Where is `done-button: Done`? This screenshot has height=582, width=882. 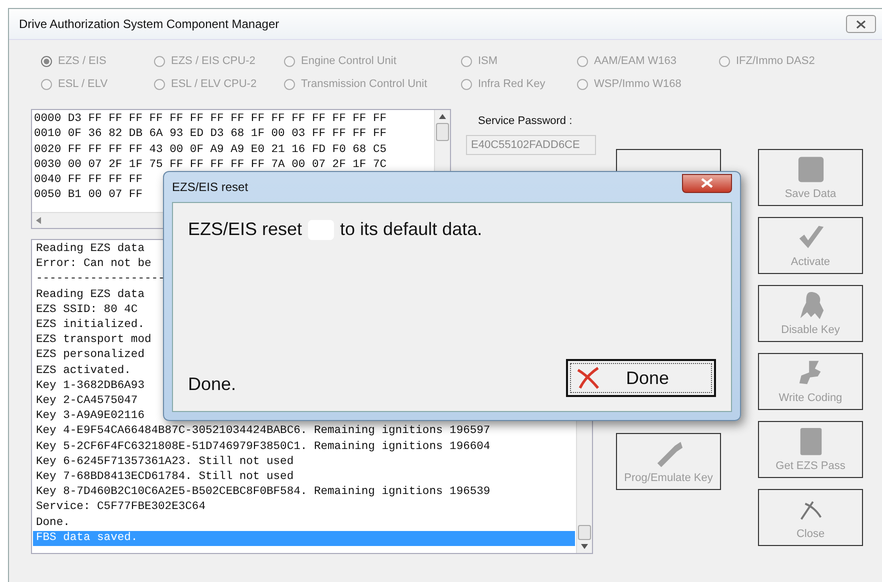 done-button: Done is located at coordinates (641, 378).